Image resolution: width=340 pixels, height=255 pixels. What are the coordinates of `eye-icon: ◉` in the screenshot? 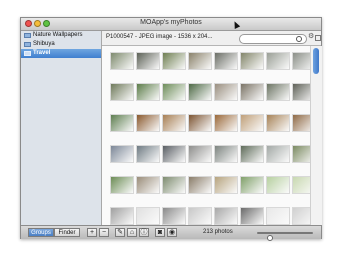 It's located at (172, 232).